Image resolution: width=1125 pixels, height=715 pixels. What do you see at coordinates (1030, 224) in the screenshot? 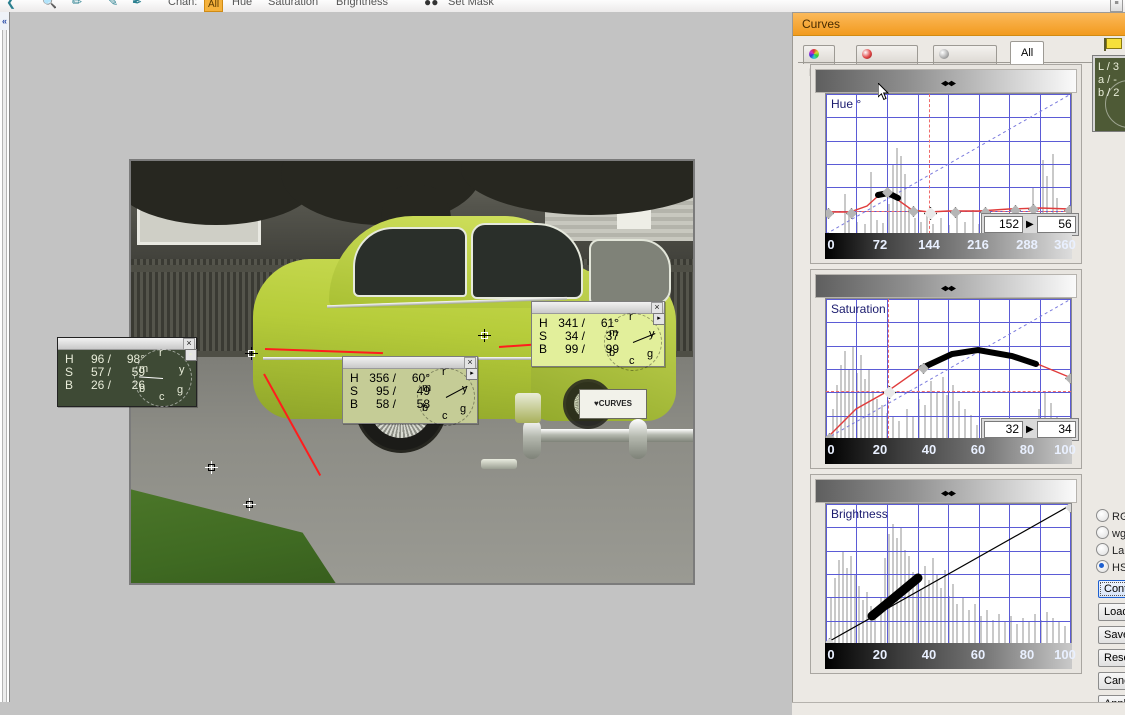
I see `hue-arrow-icon: ▶` at bounding box center [1030, 224].